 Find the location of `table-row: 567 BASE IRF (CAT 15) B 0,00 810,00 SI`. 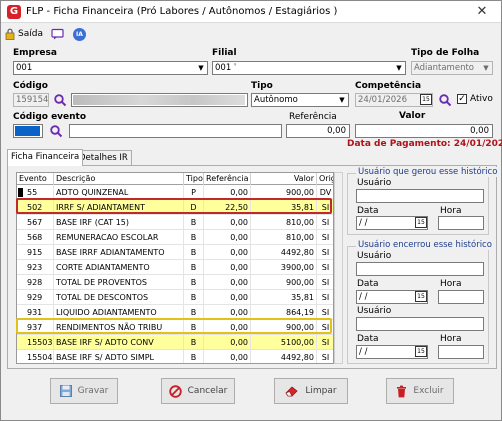

table-row: 567 BASE IRF (CAT 15) B 0,00 810,00 SI is located at coordinates (175, 222).